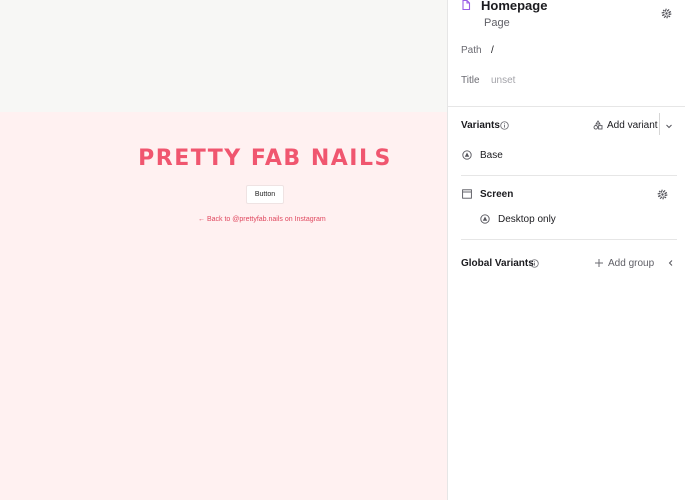 The width and height of the screenshot is (685, 500). What do you see at coordinates (262, 219) in the screenshot?
I see `instagram-back-link: ← Back to @prettyfab.nails on Instagram` at bounding box center [262, 219].